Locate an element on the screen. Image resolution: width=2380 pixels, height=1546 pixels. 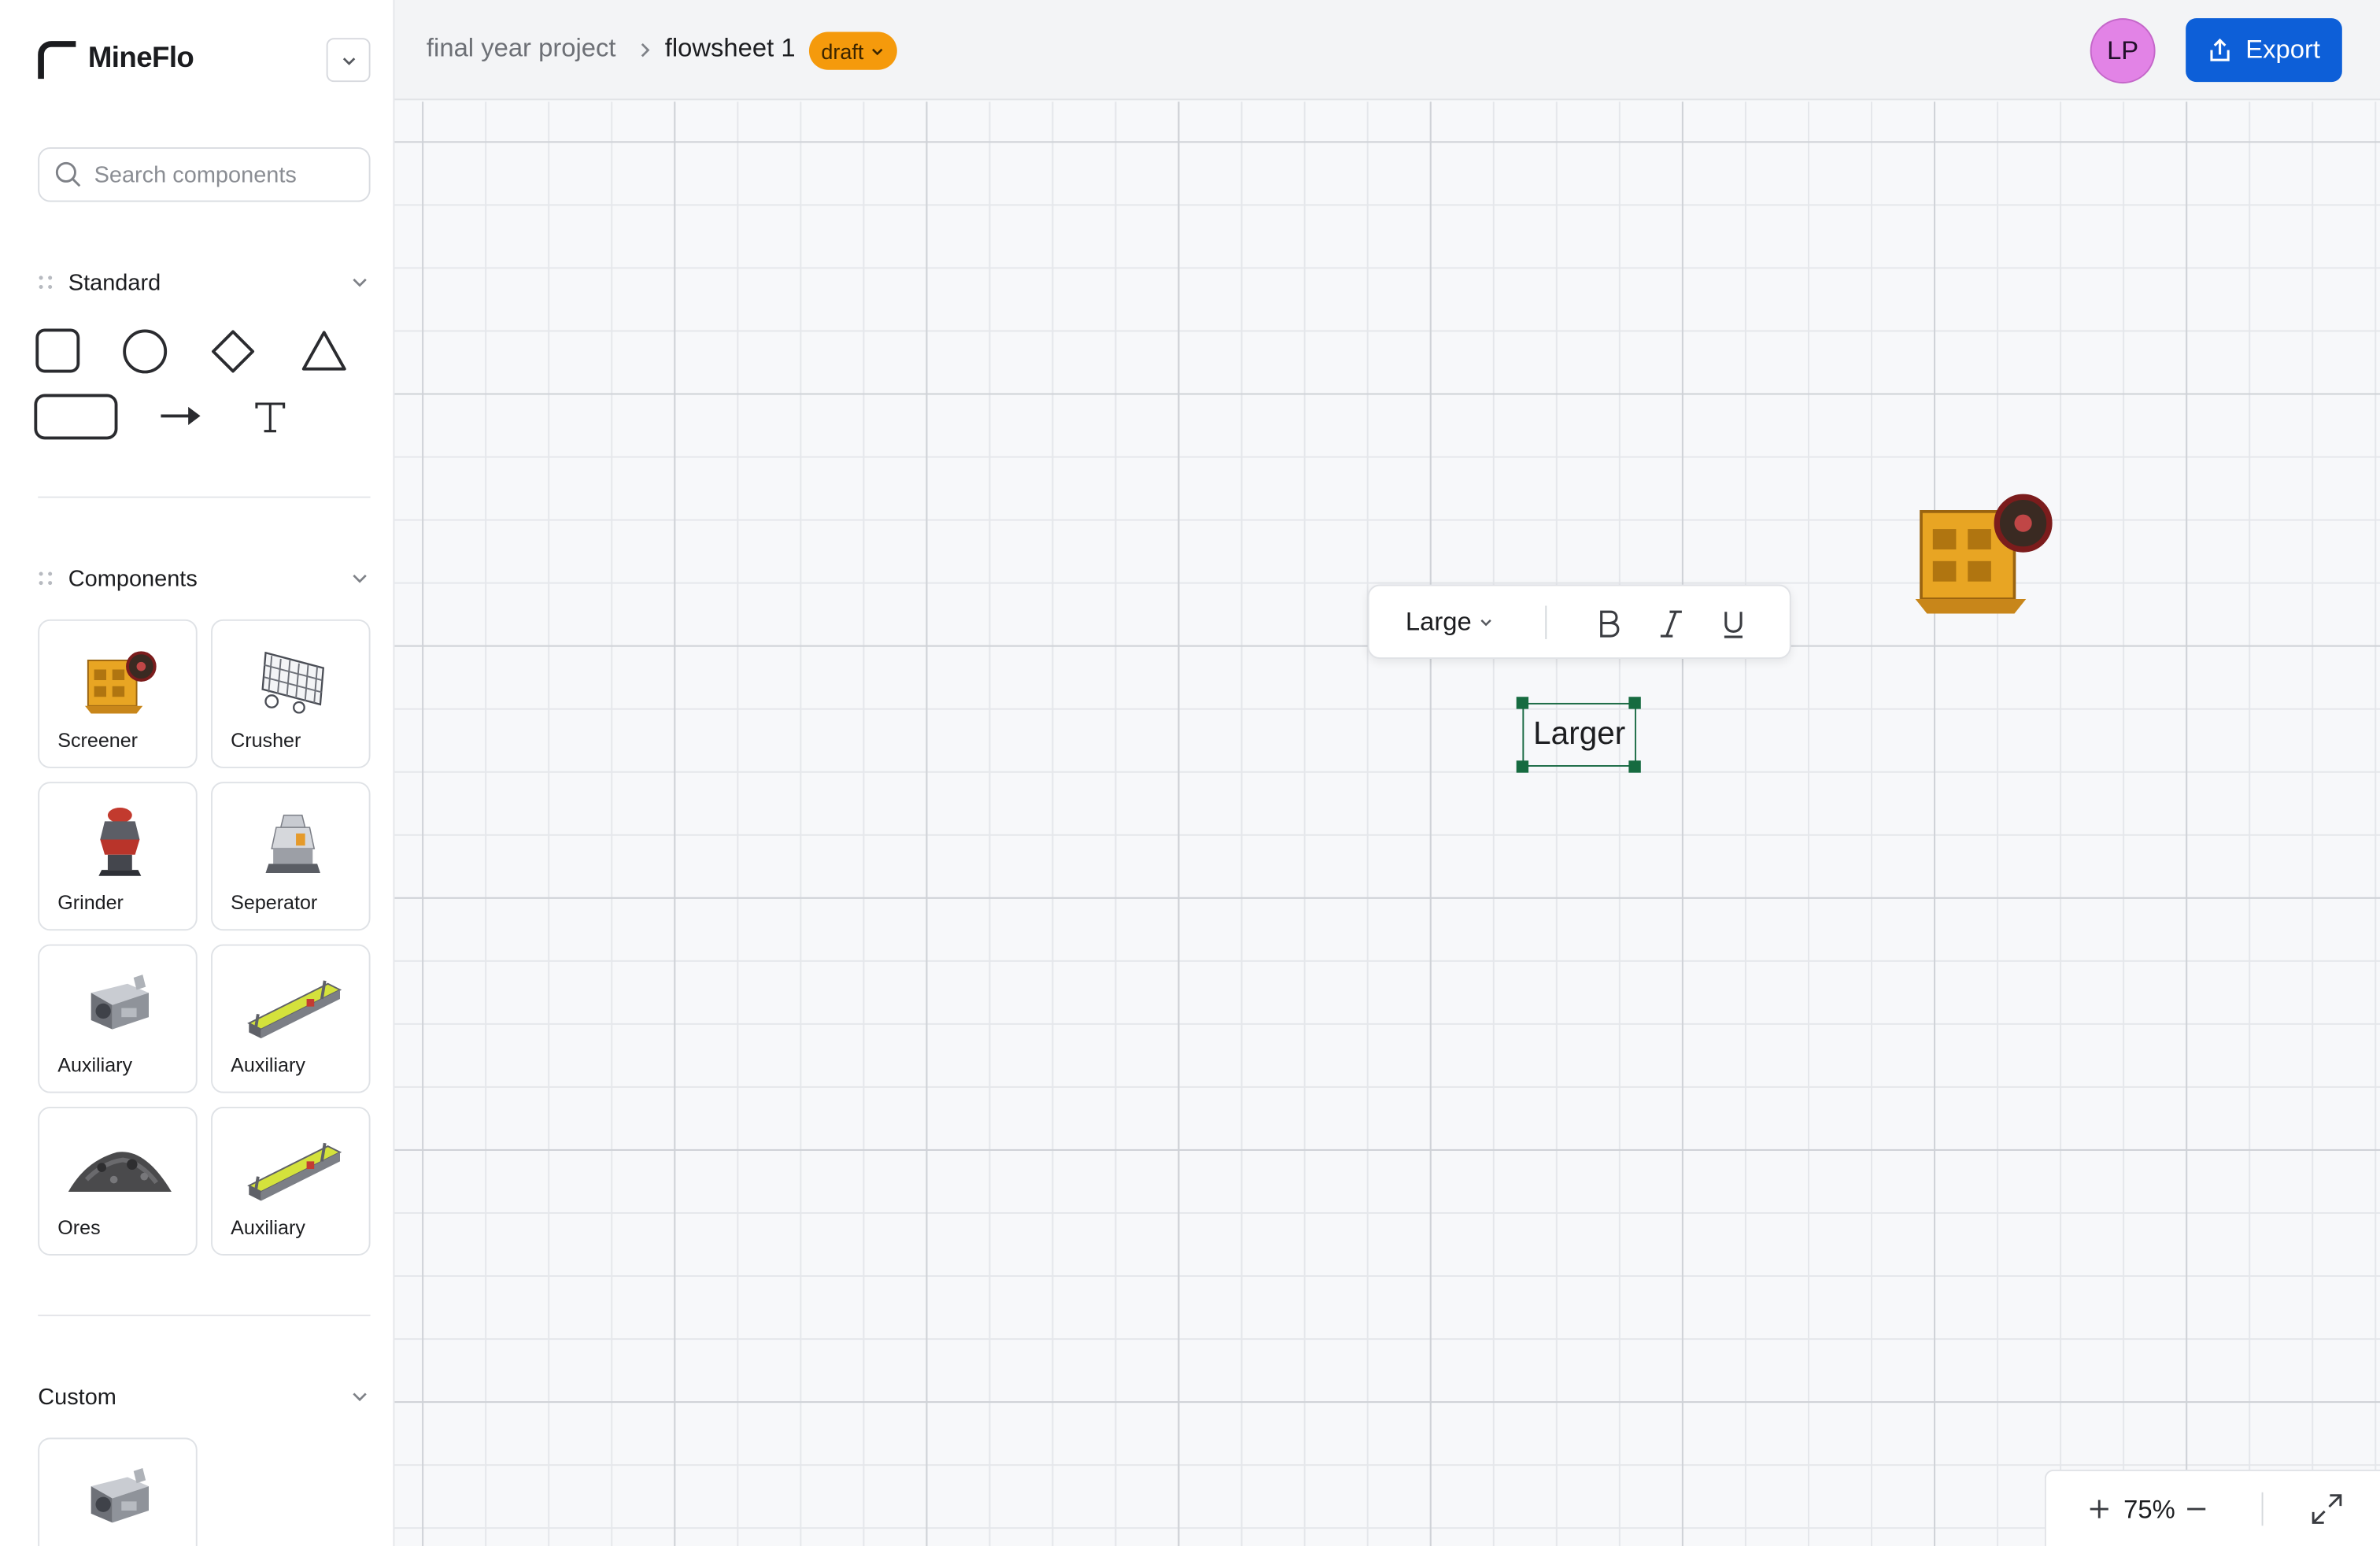
italic-icon is located at coordinates (1671, 624).